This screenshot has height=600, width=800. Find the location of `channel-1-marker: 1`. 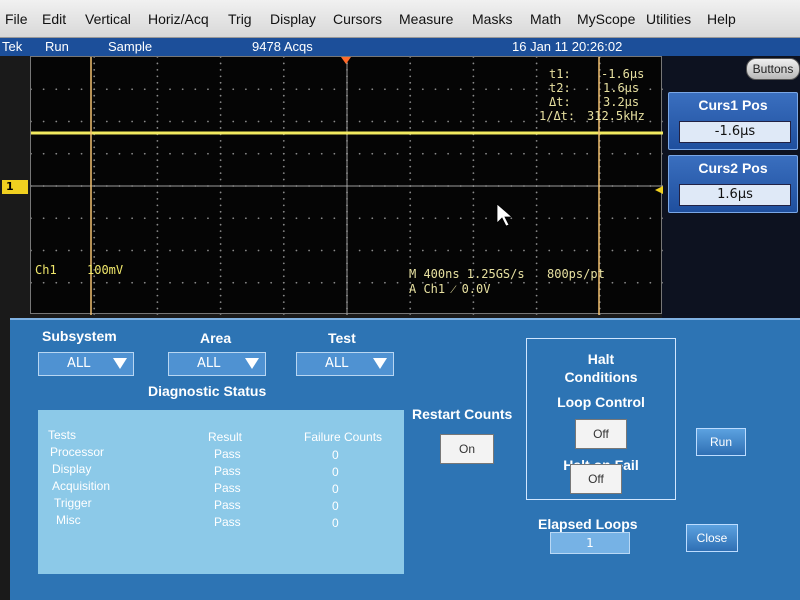

channel-1-marker: 1 is located at coordinates (15, 187).